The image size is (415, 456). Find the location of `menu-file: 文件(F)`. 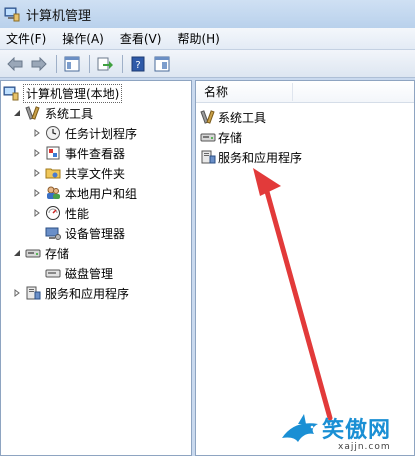

menu-file: 文件(F) is located at coordinates (26, 38).